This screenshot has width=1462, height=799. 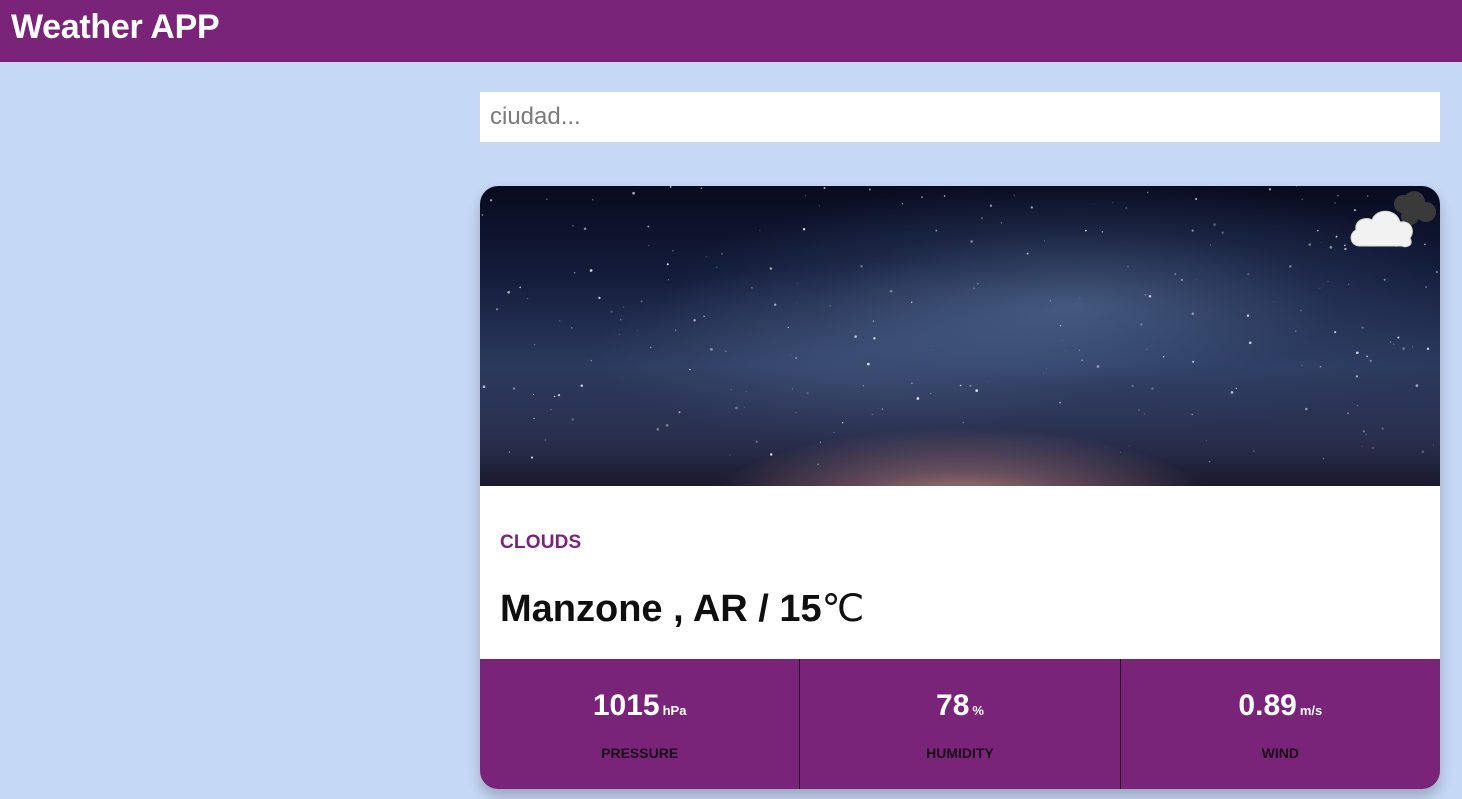 I want to click on location-temperature: Manzone , AR / 15℃, so click(x=682, y=608).